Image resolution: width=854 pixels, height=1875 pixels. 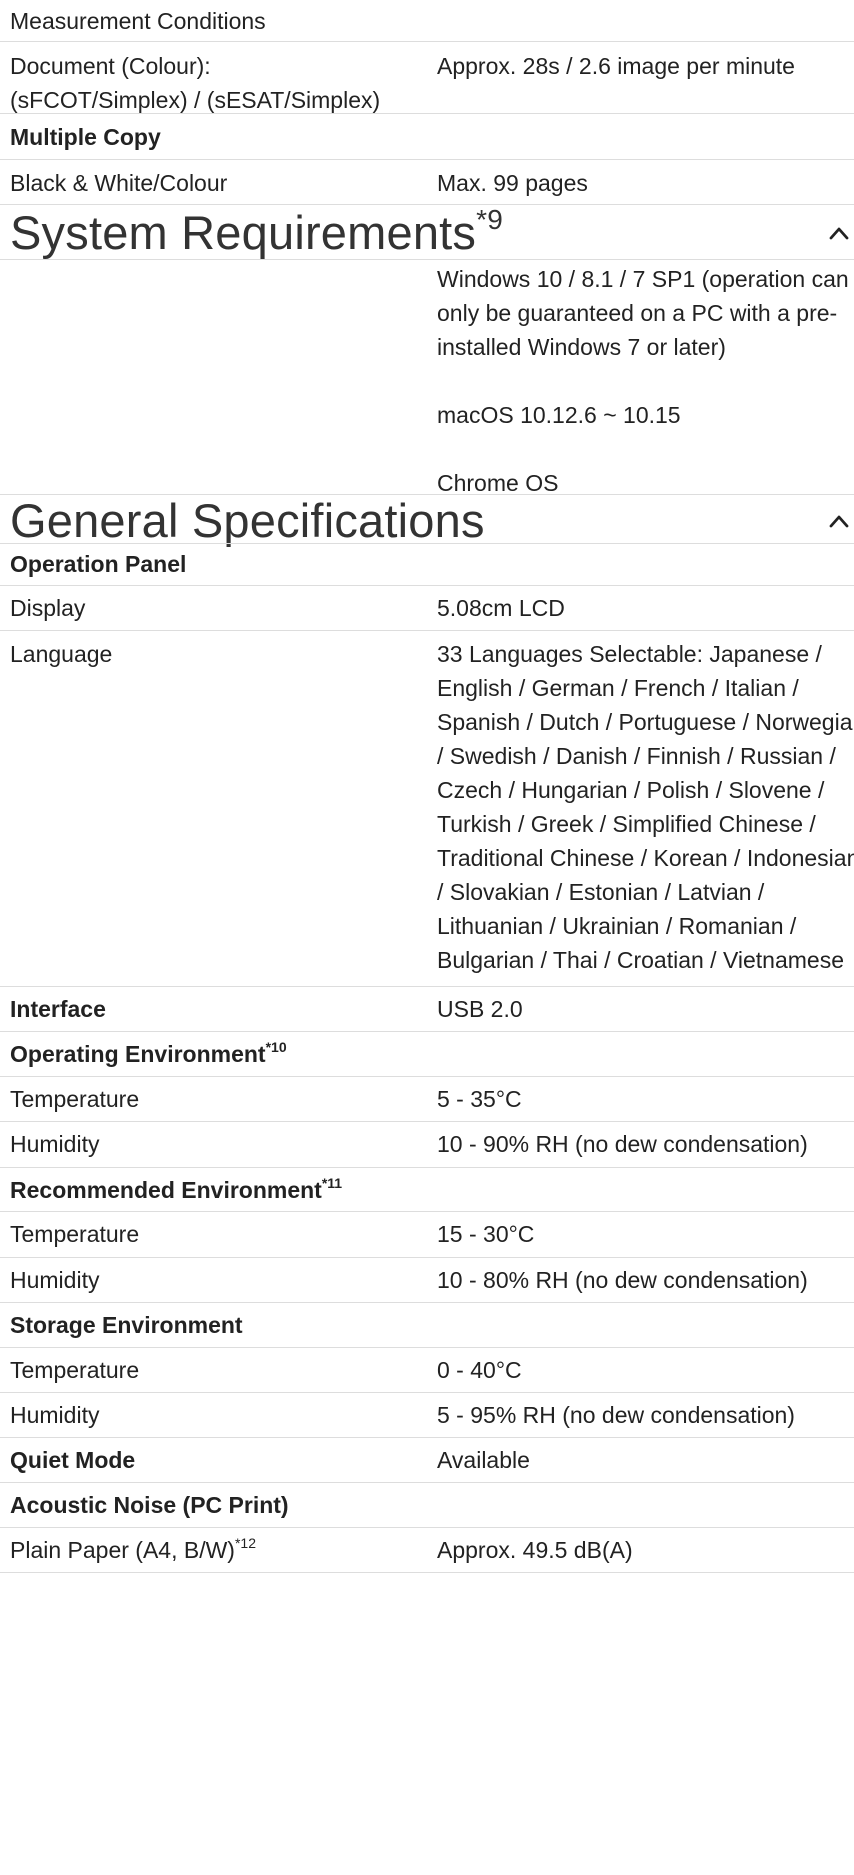 I want to click on bw-colour-row: Black & White/Colour Max. 99 pages, so click(x=427, y=182).